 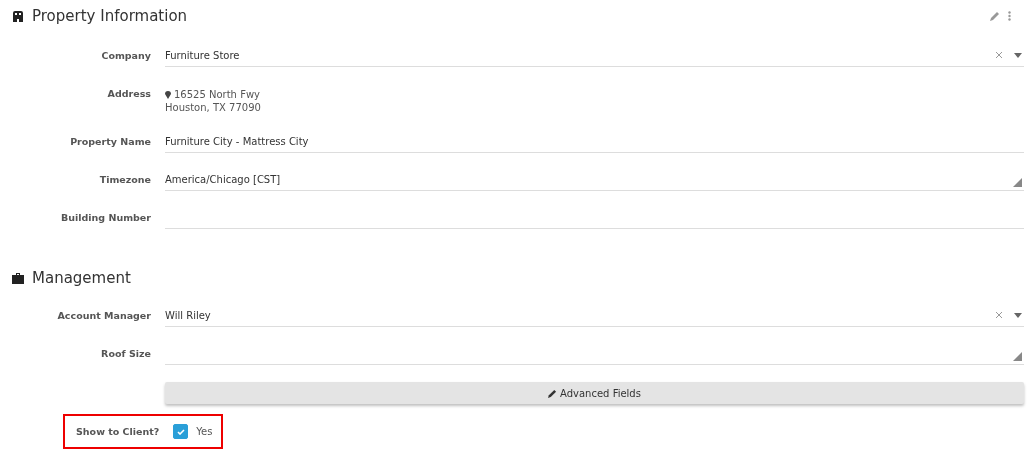 I want to click on advanced-fields-button: Advanced Fields, so click(x=594, y=393).